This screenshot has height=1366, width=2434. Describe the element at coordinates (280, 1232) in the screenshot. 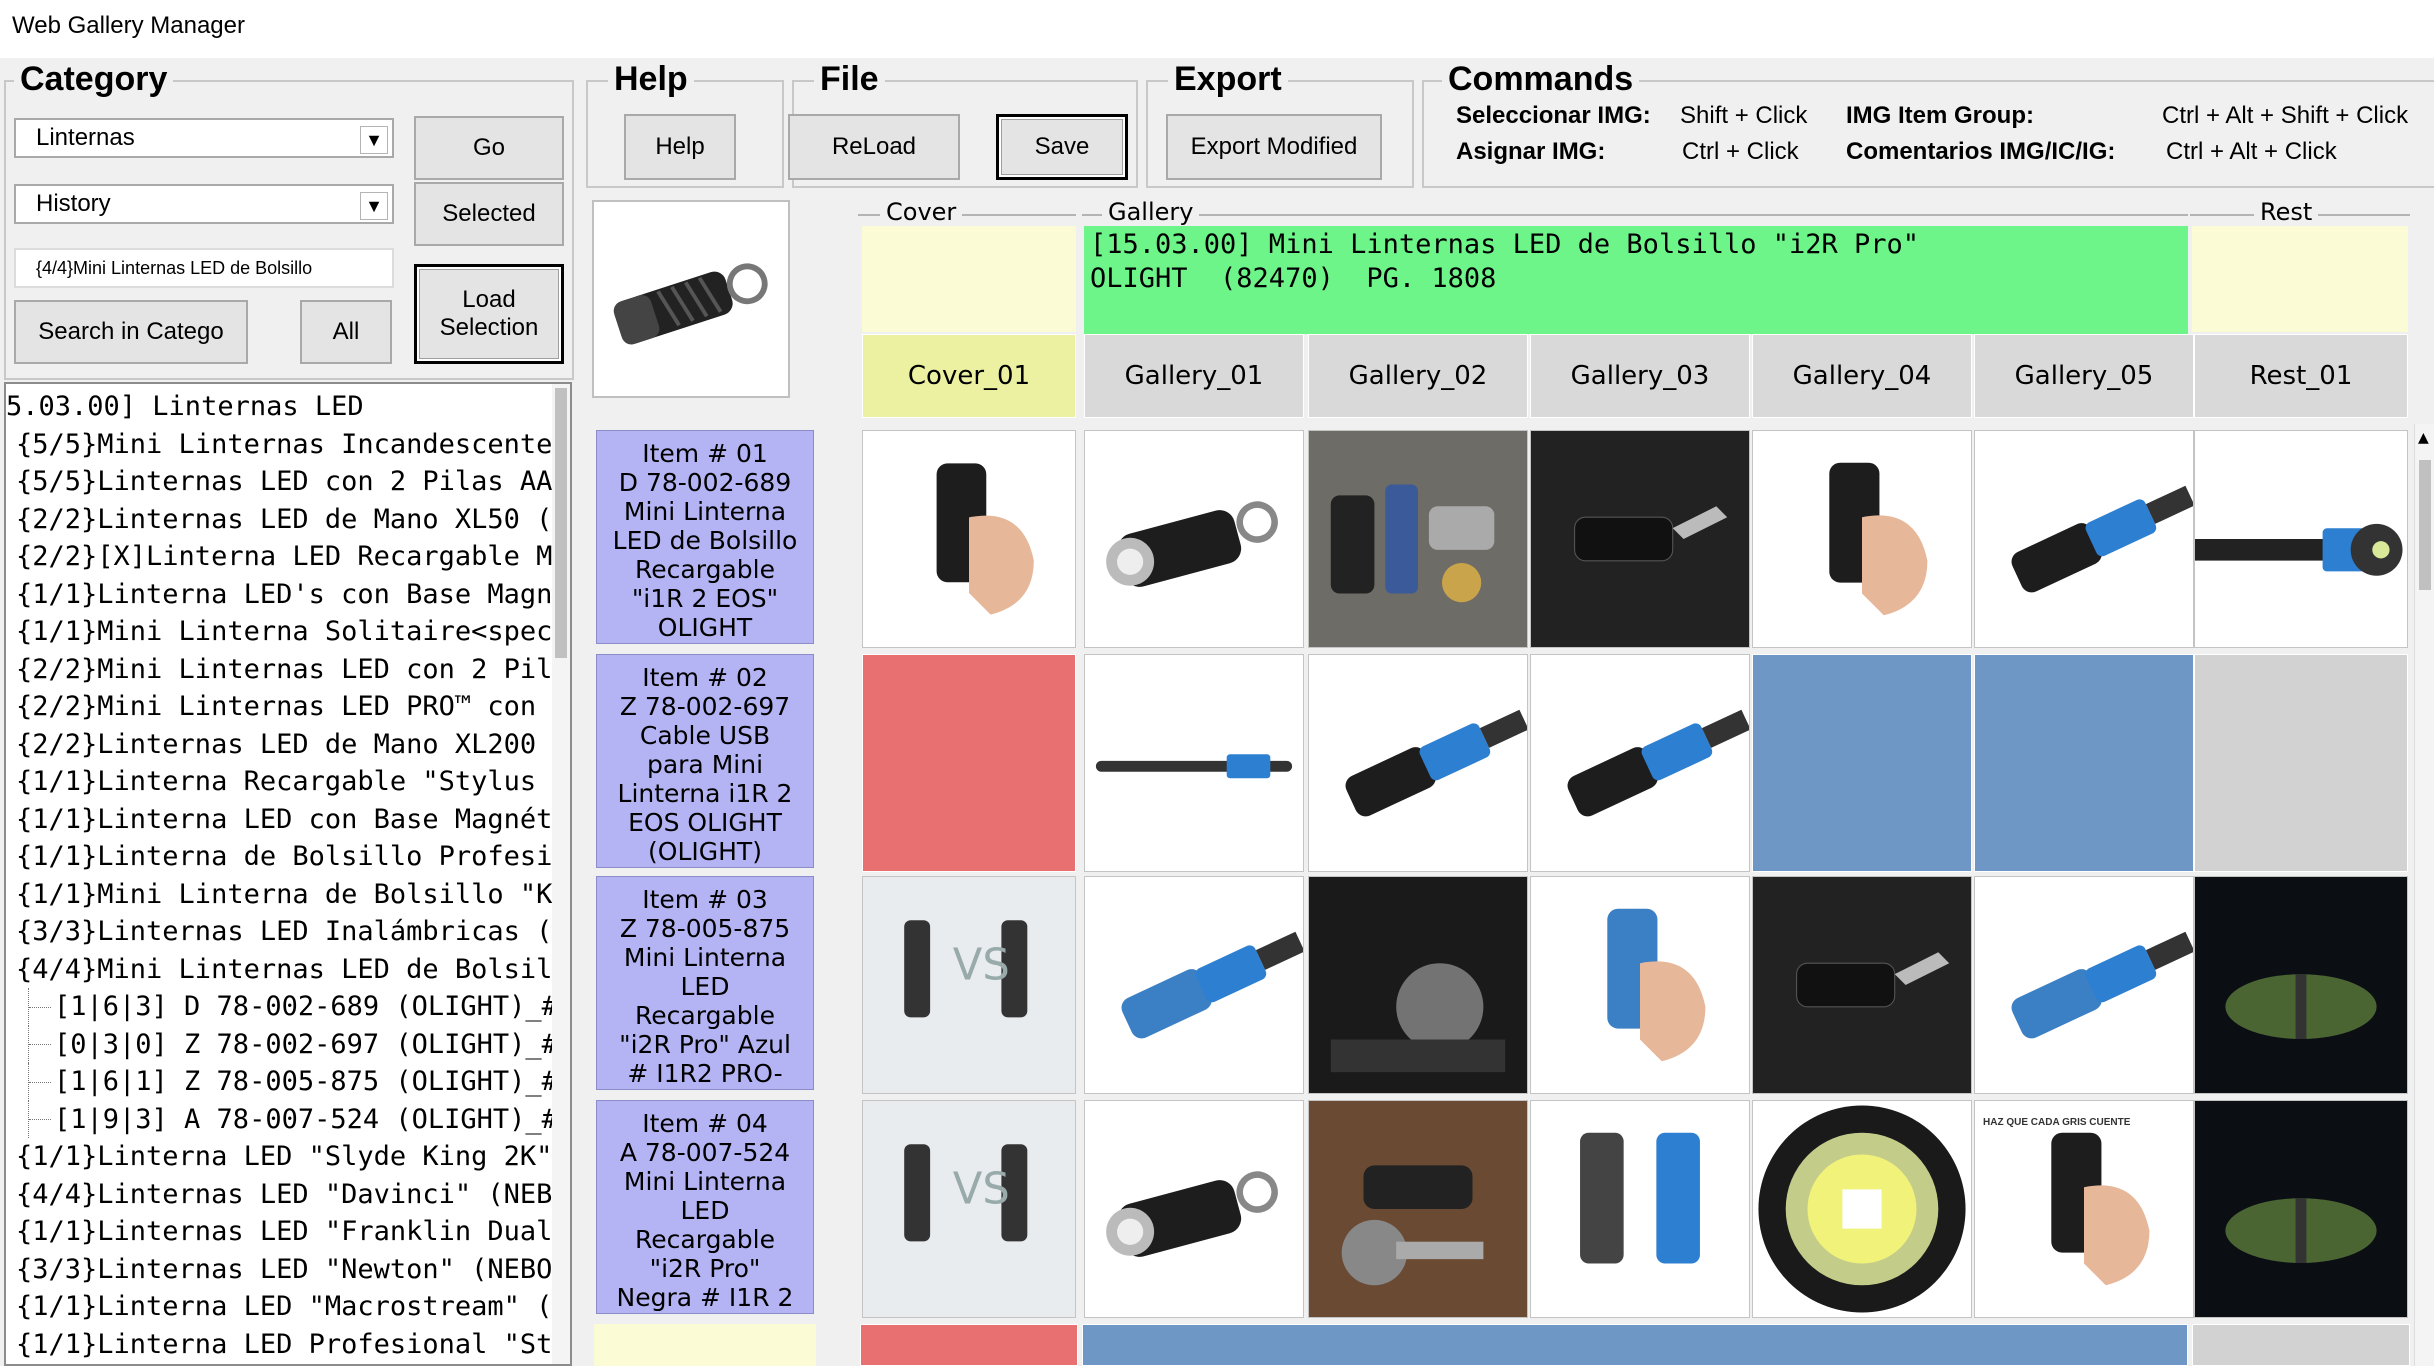

I see `tree-item: {1/1}Linternas LED "Franklin Dual" (N` at that location.